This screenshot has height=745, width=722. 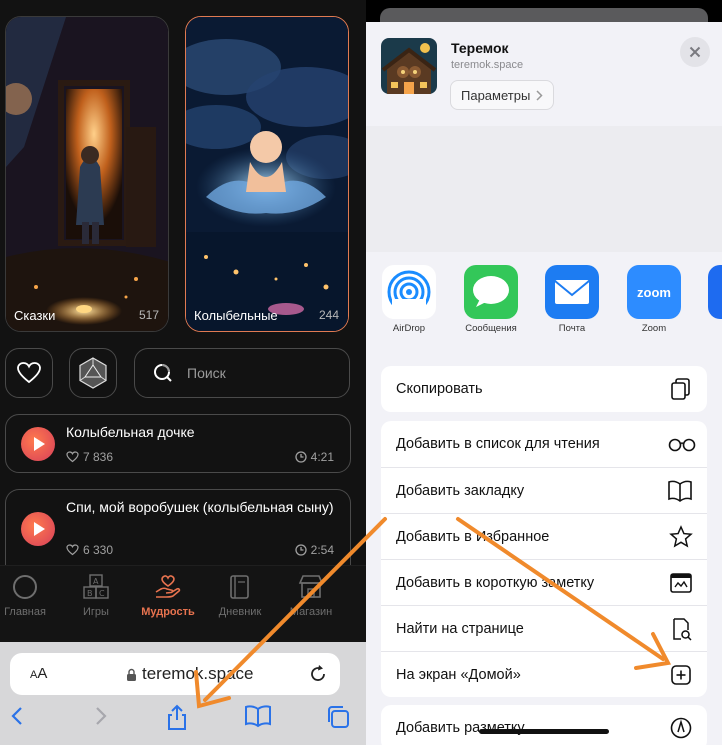 I want to click on copy-icon, so click(x=680, y=389).